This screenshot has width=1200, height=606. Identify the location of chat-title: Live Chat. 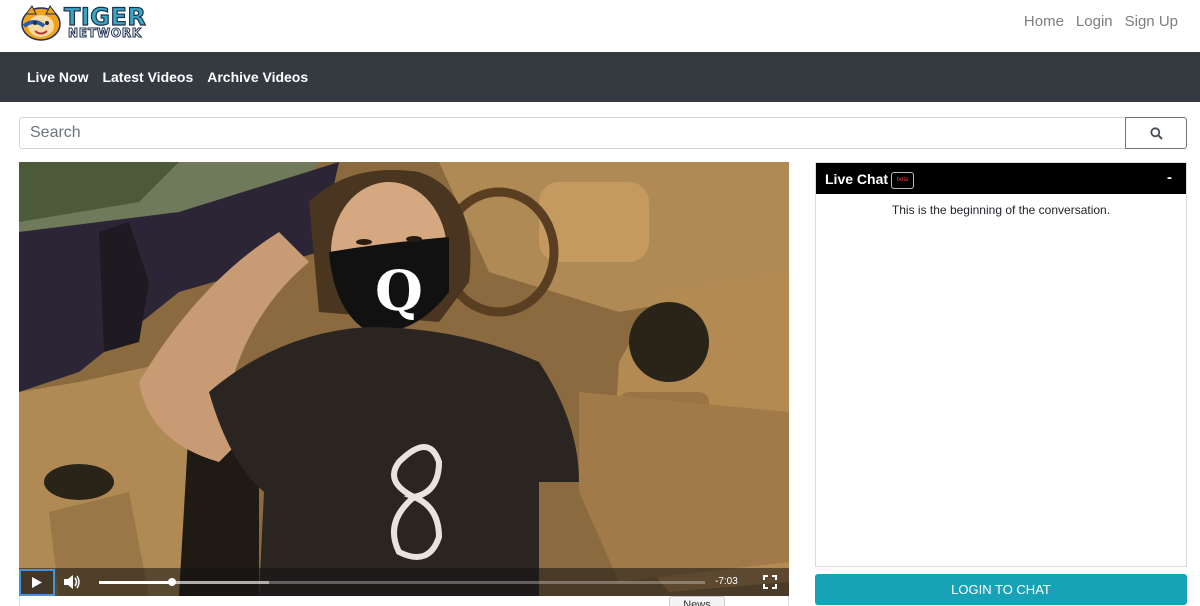
(857, 179).